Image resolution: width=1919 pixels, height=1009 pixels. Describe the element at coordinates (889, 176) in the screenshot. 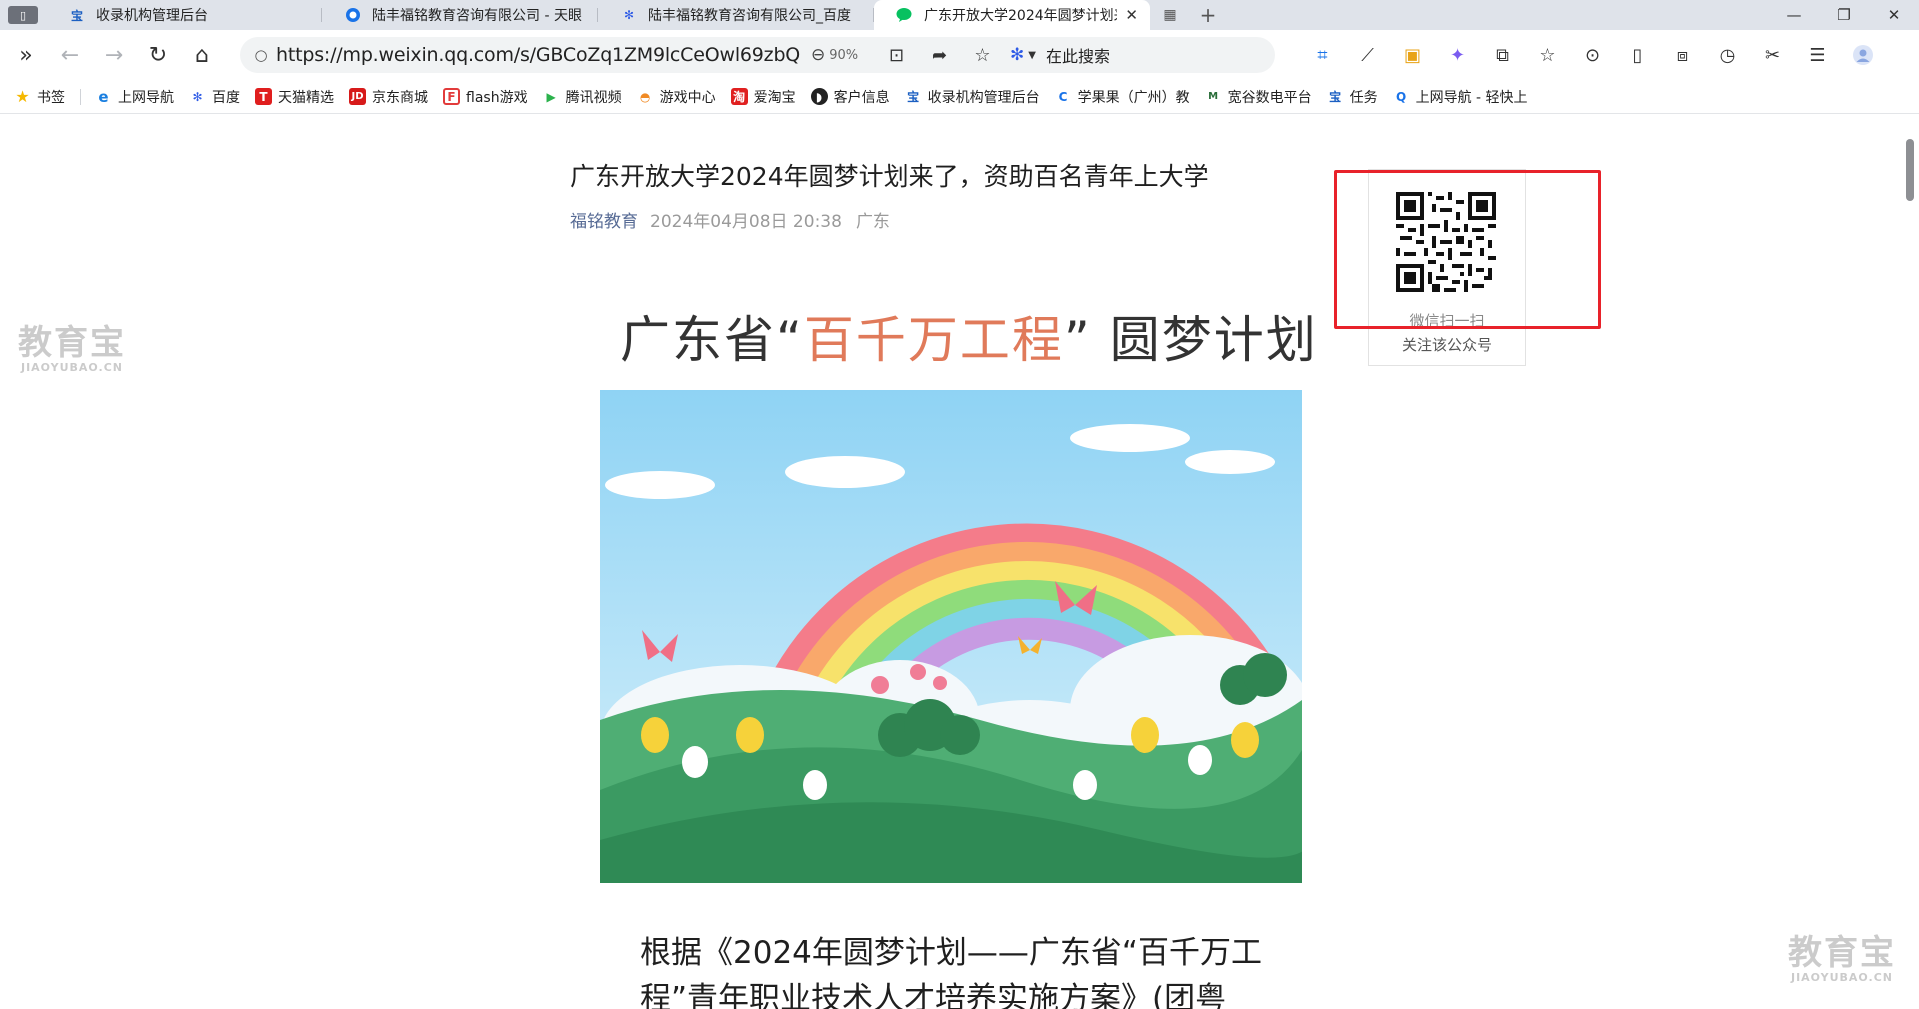

I see `article-title: 广东开放大学2024年圆梦计划来了，资助百名青年上大学` at that location.